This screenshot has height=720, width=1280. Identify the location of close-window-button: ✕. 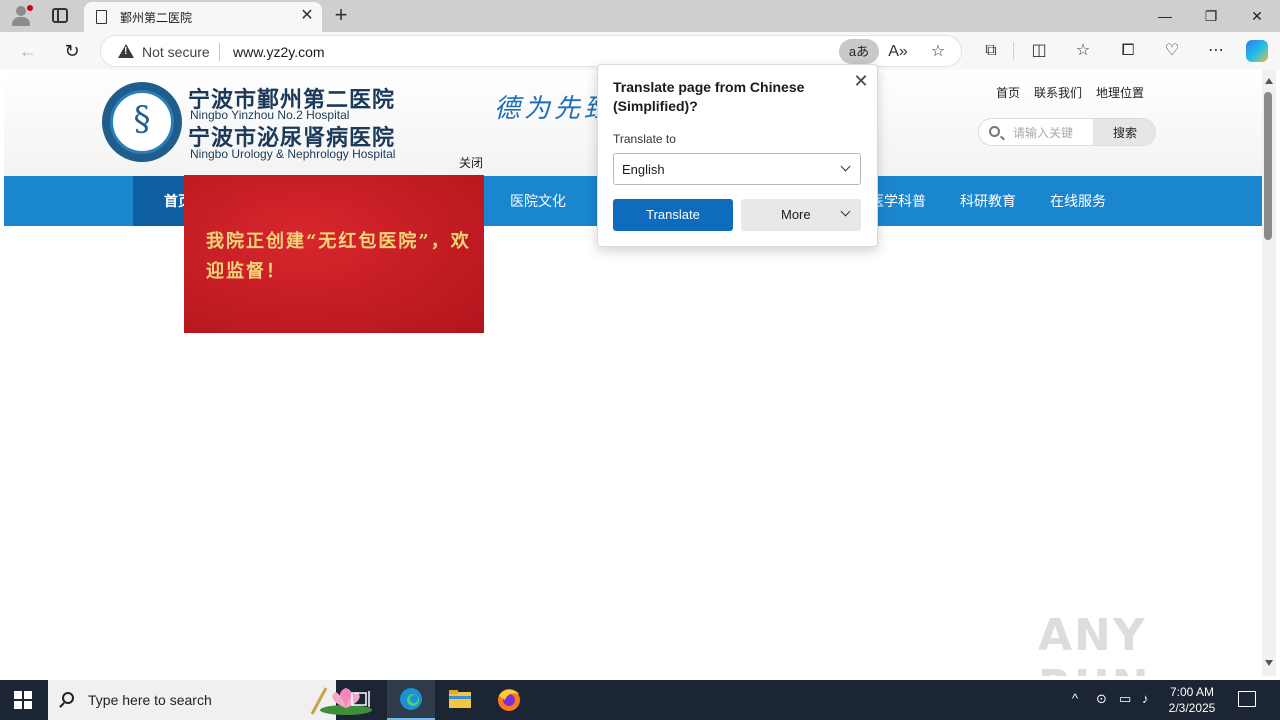
(1257, 16).